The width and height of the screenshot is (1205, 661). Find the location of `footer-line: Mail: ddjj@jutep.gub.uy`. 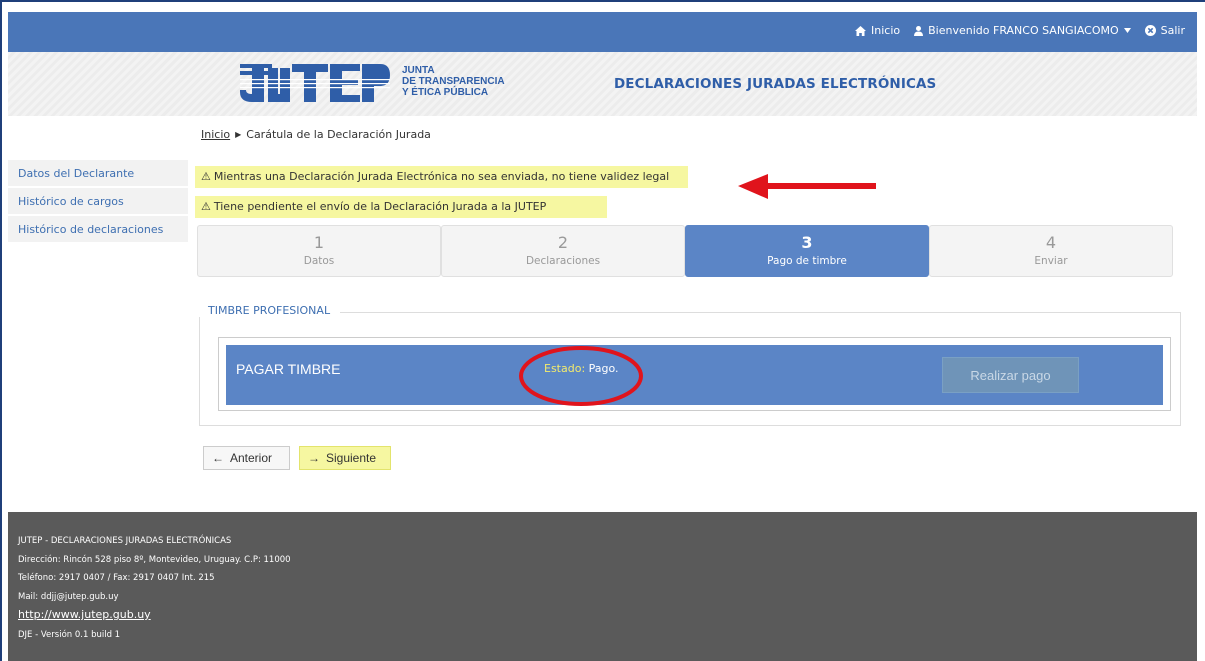

footer-line: Mail: ddjj@jutep.gub.uy is located at coordinates (68, 596).